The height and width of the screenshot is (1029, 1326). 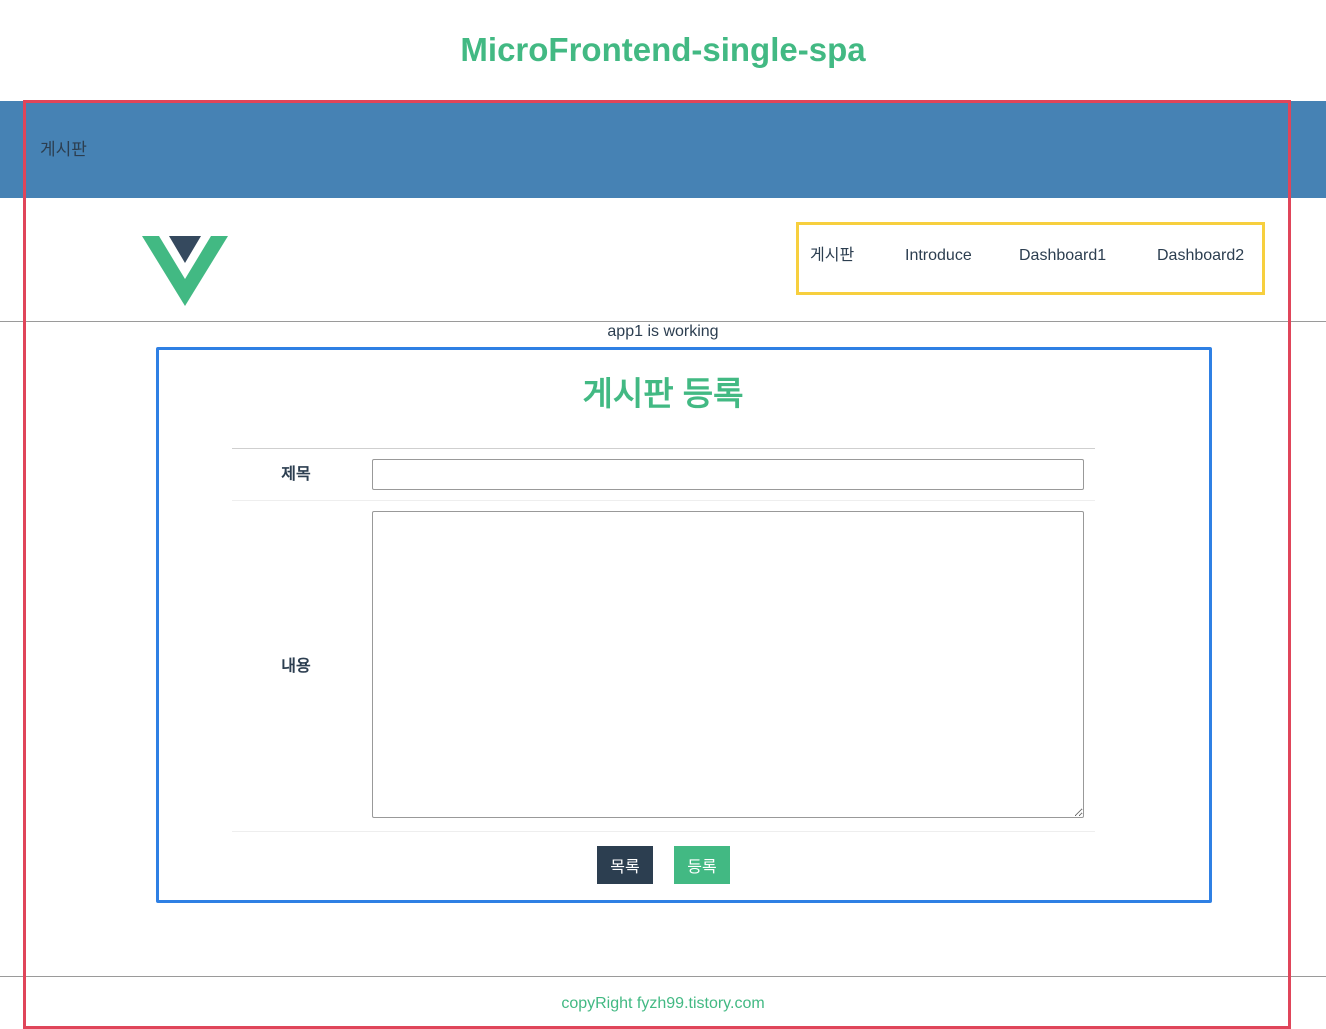 What do you see at coordinates (663, 393) in the screenshot?
I see `form-title: 게시판 등록` at bounding box center [663, 393].